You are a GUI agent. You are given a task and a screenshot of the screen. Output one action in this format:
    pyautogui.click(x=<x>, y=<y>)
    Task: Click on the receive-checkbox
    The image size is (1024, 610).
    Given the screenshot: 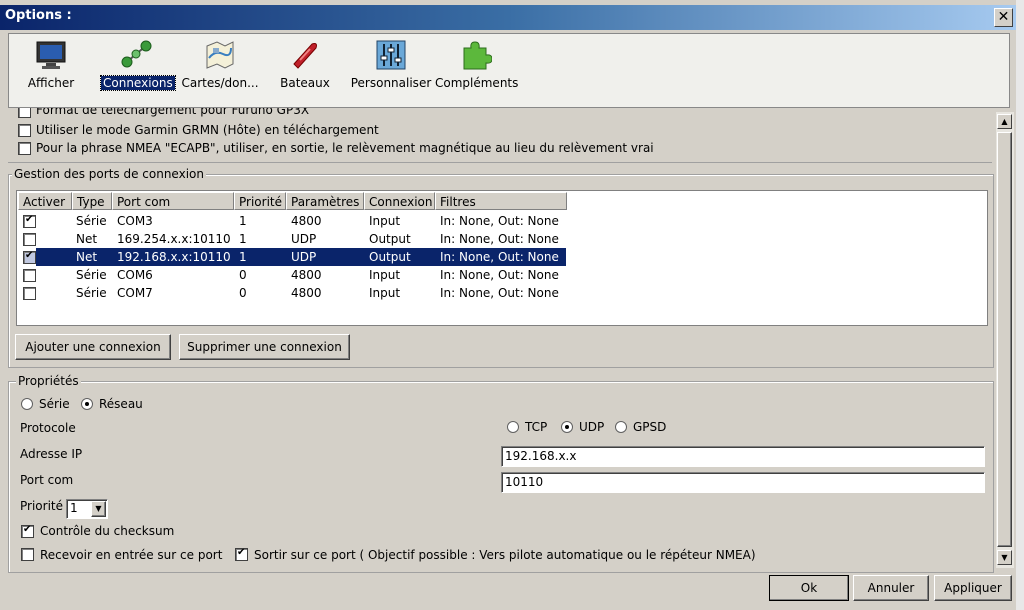 What is the action you would take?
    pyautogui.click(x=27, y=554)
    